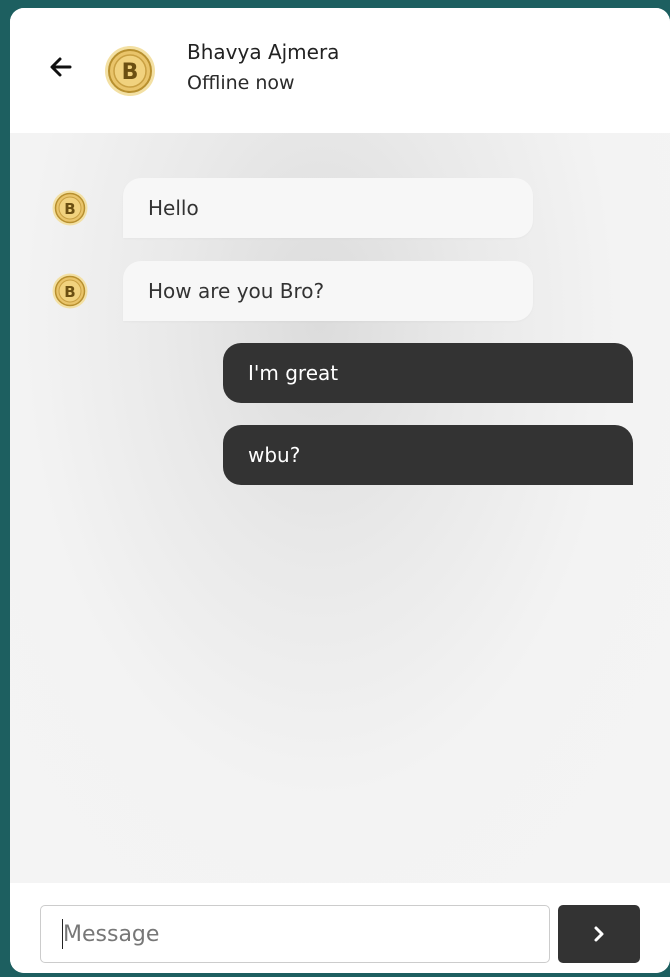 Image resolution: width=670 pixels, height=977 pixels. Describe the element at coordinates (328, 291) in the screenshot. I see `incoming-message: How are you Bro?` at that location.